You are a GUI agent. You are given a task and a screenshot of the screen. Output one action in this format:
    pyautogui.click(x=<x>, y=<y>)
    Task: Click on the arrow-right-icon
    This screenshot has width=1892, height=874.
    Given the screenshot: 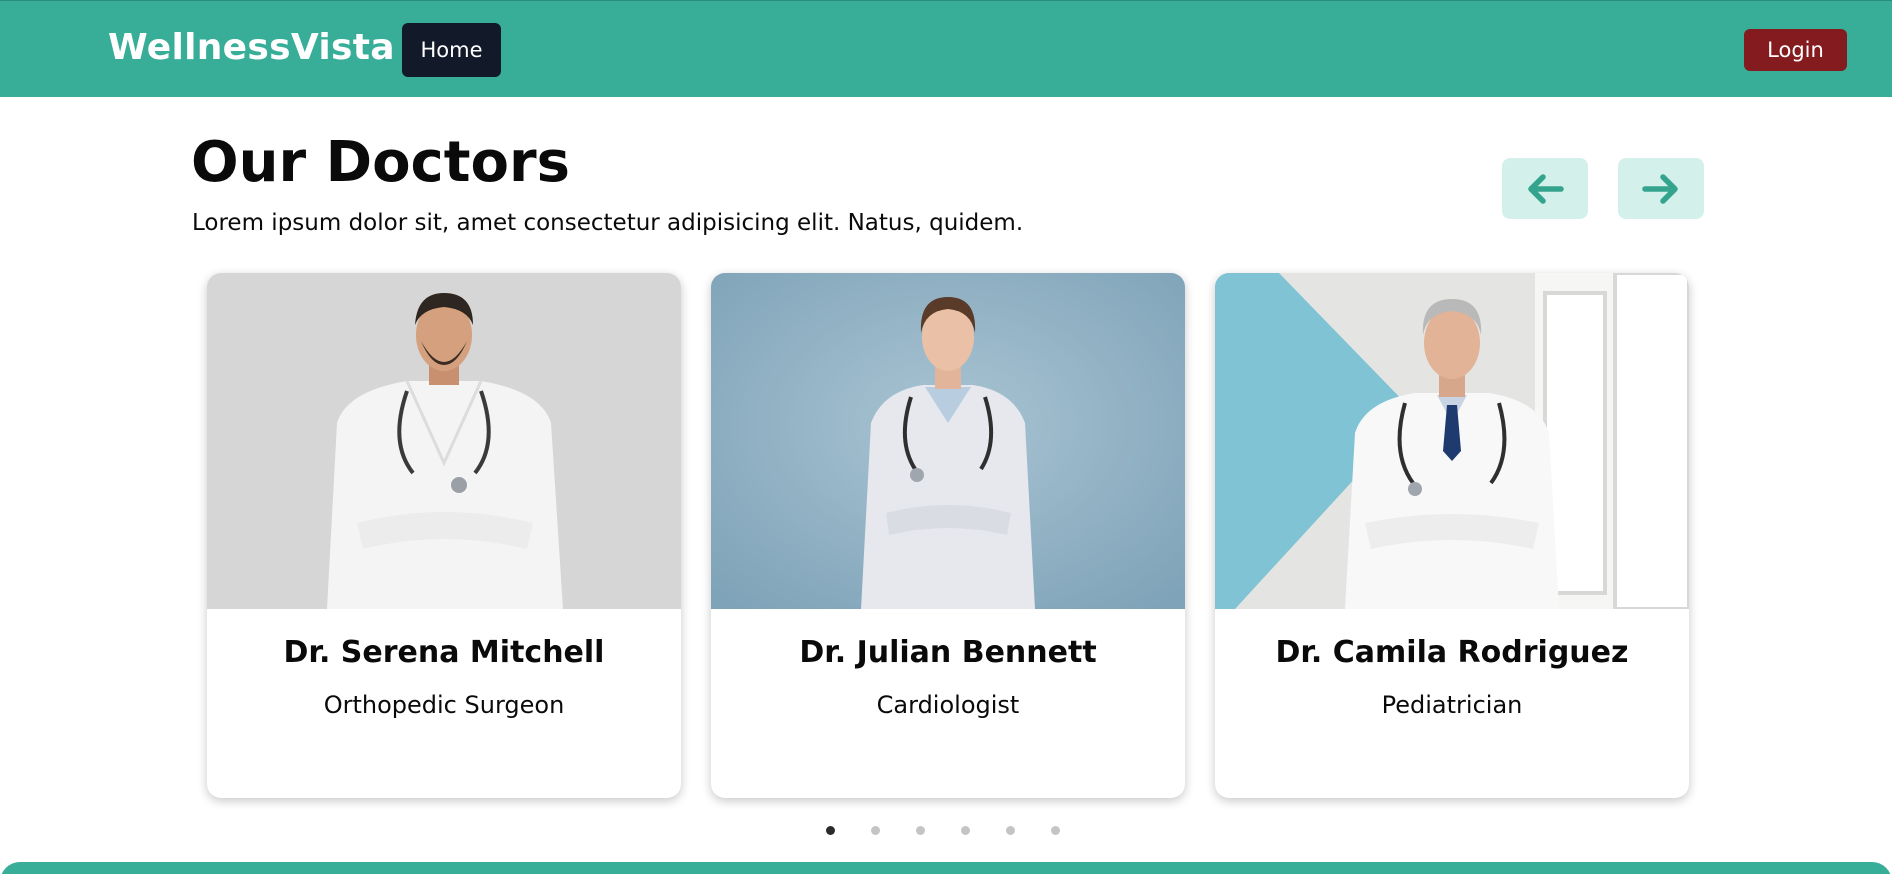 What is the action you would take?
    pyautogui.click(x=1660, y=188)
    